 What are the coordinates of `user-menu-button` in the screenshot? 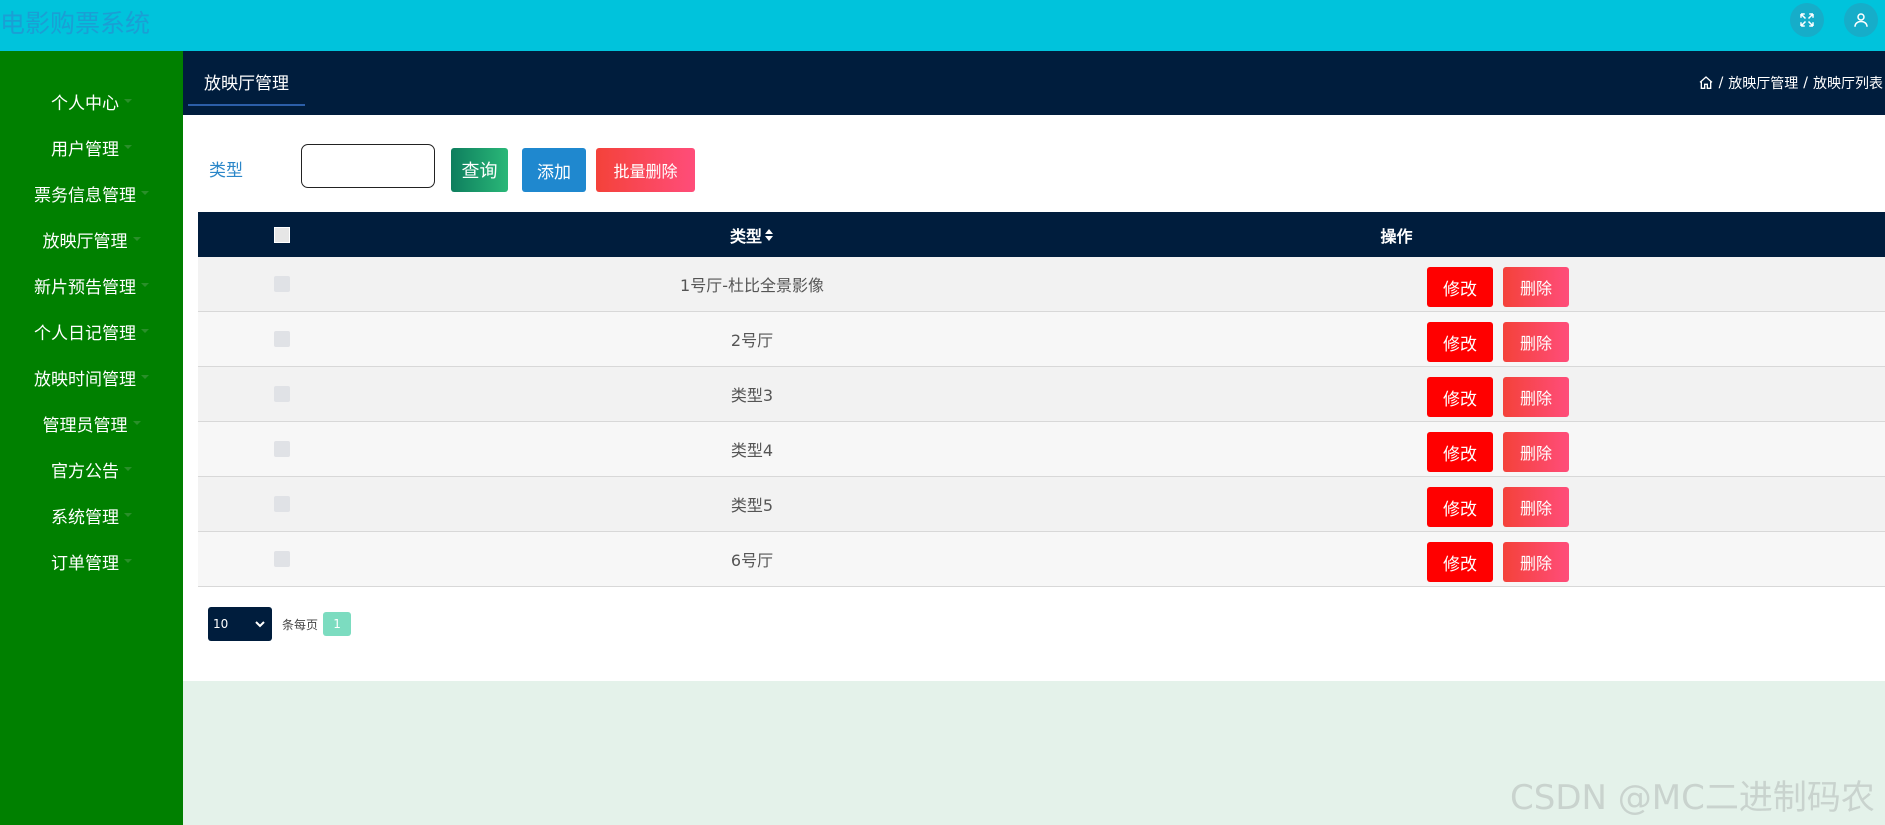 It's located at (1861, 20).